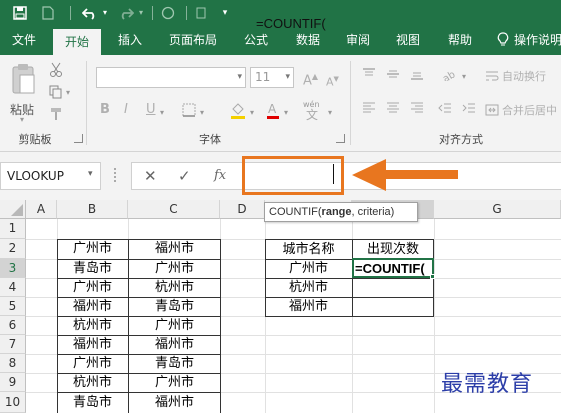  I want to click on row-header-7: 7, so click(13, 344).